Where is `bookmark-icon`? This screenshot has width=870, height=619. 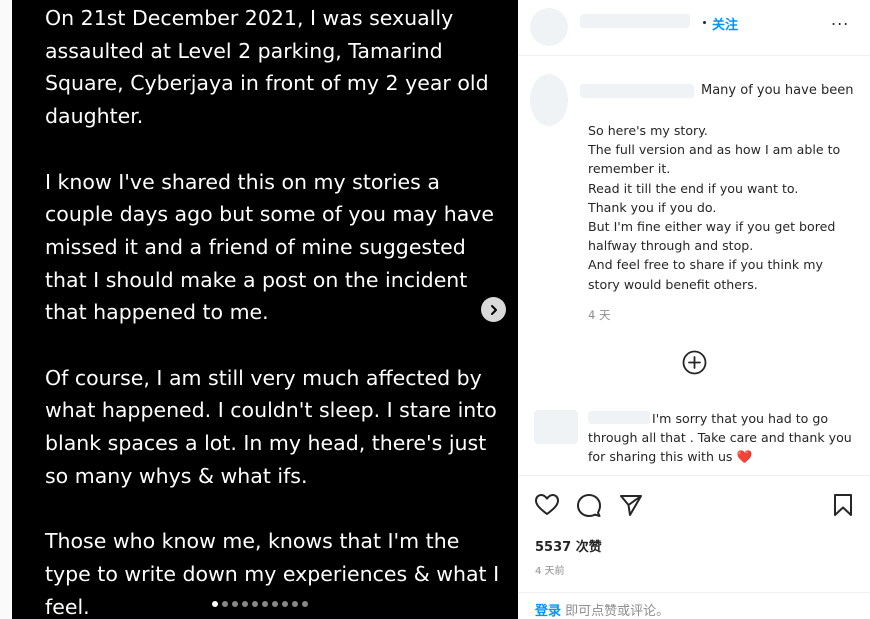 bookmark-icon is located at coordinates (843, 505).